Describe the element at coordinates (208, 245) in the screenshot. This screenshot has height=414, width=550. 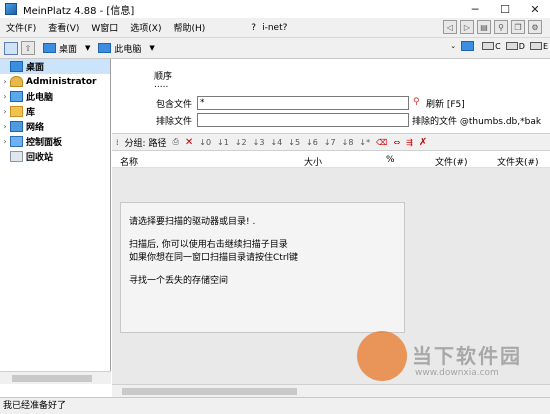
I see `info-line-2: 扫描后, 你可以使用右击继续扫描子目录` at that location.